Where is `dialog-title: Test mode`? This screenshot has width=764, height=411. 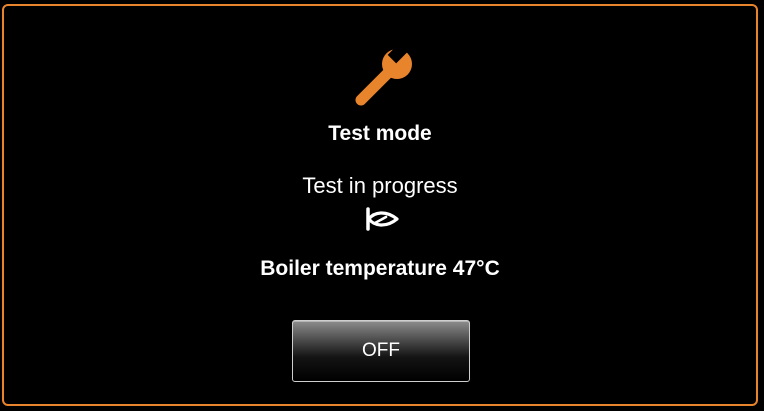
dialog-title: Test mode is located at coordinates (380, 133).